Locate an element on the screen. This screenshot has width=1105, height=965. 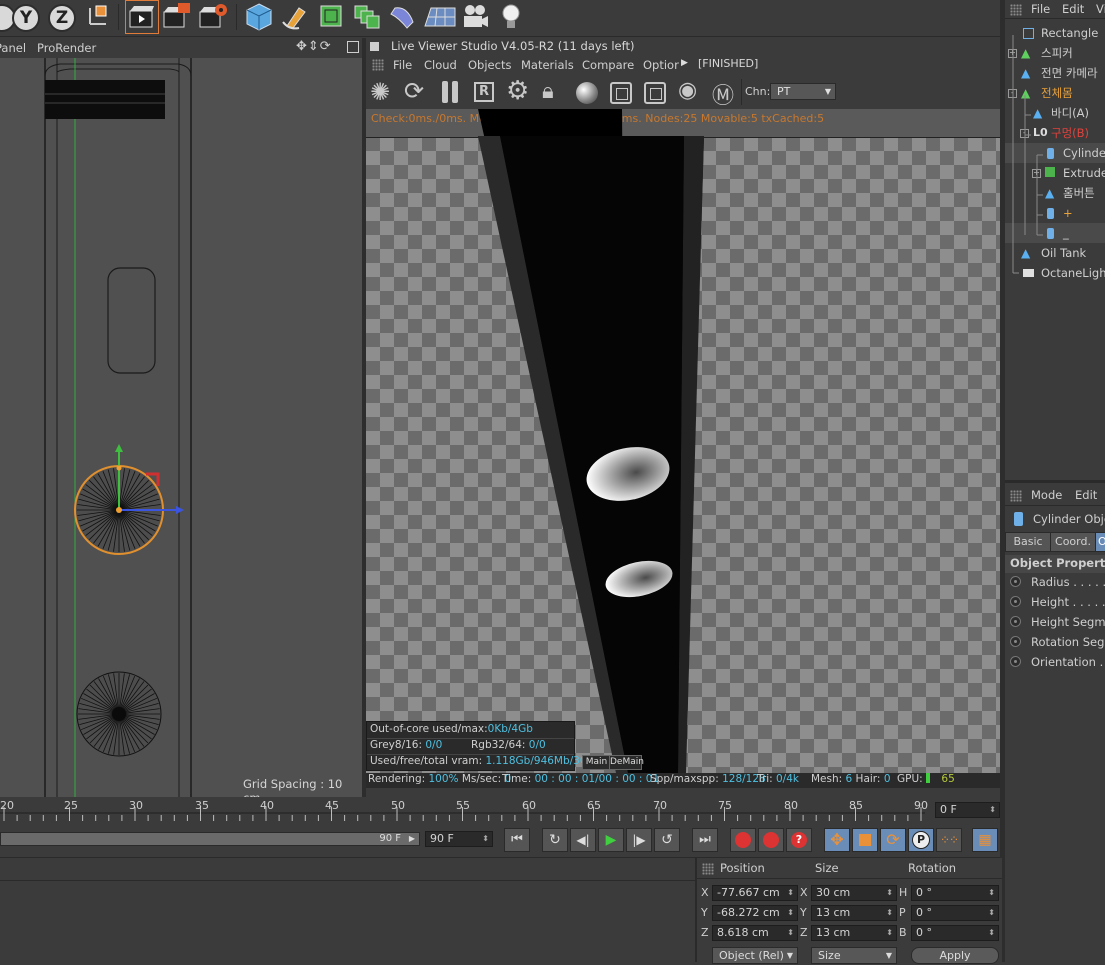
y-axis-lock-button: Y is located at coordinates (26, 18).